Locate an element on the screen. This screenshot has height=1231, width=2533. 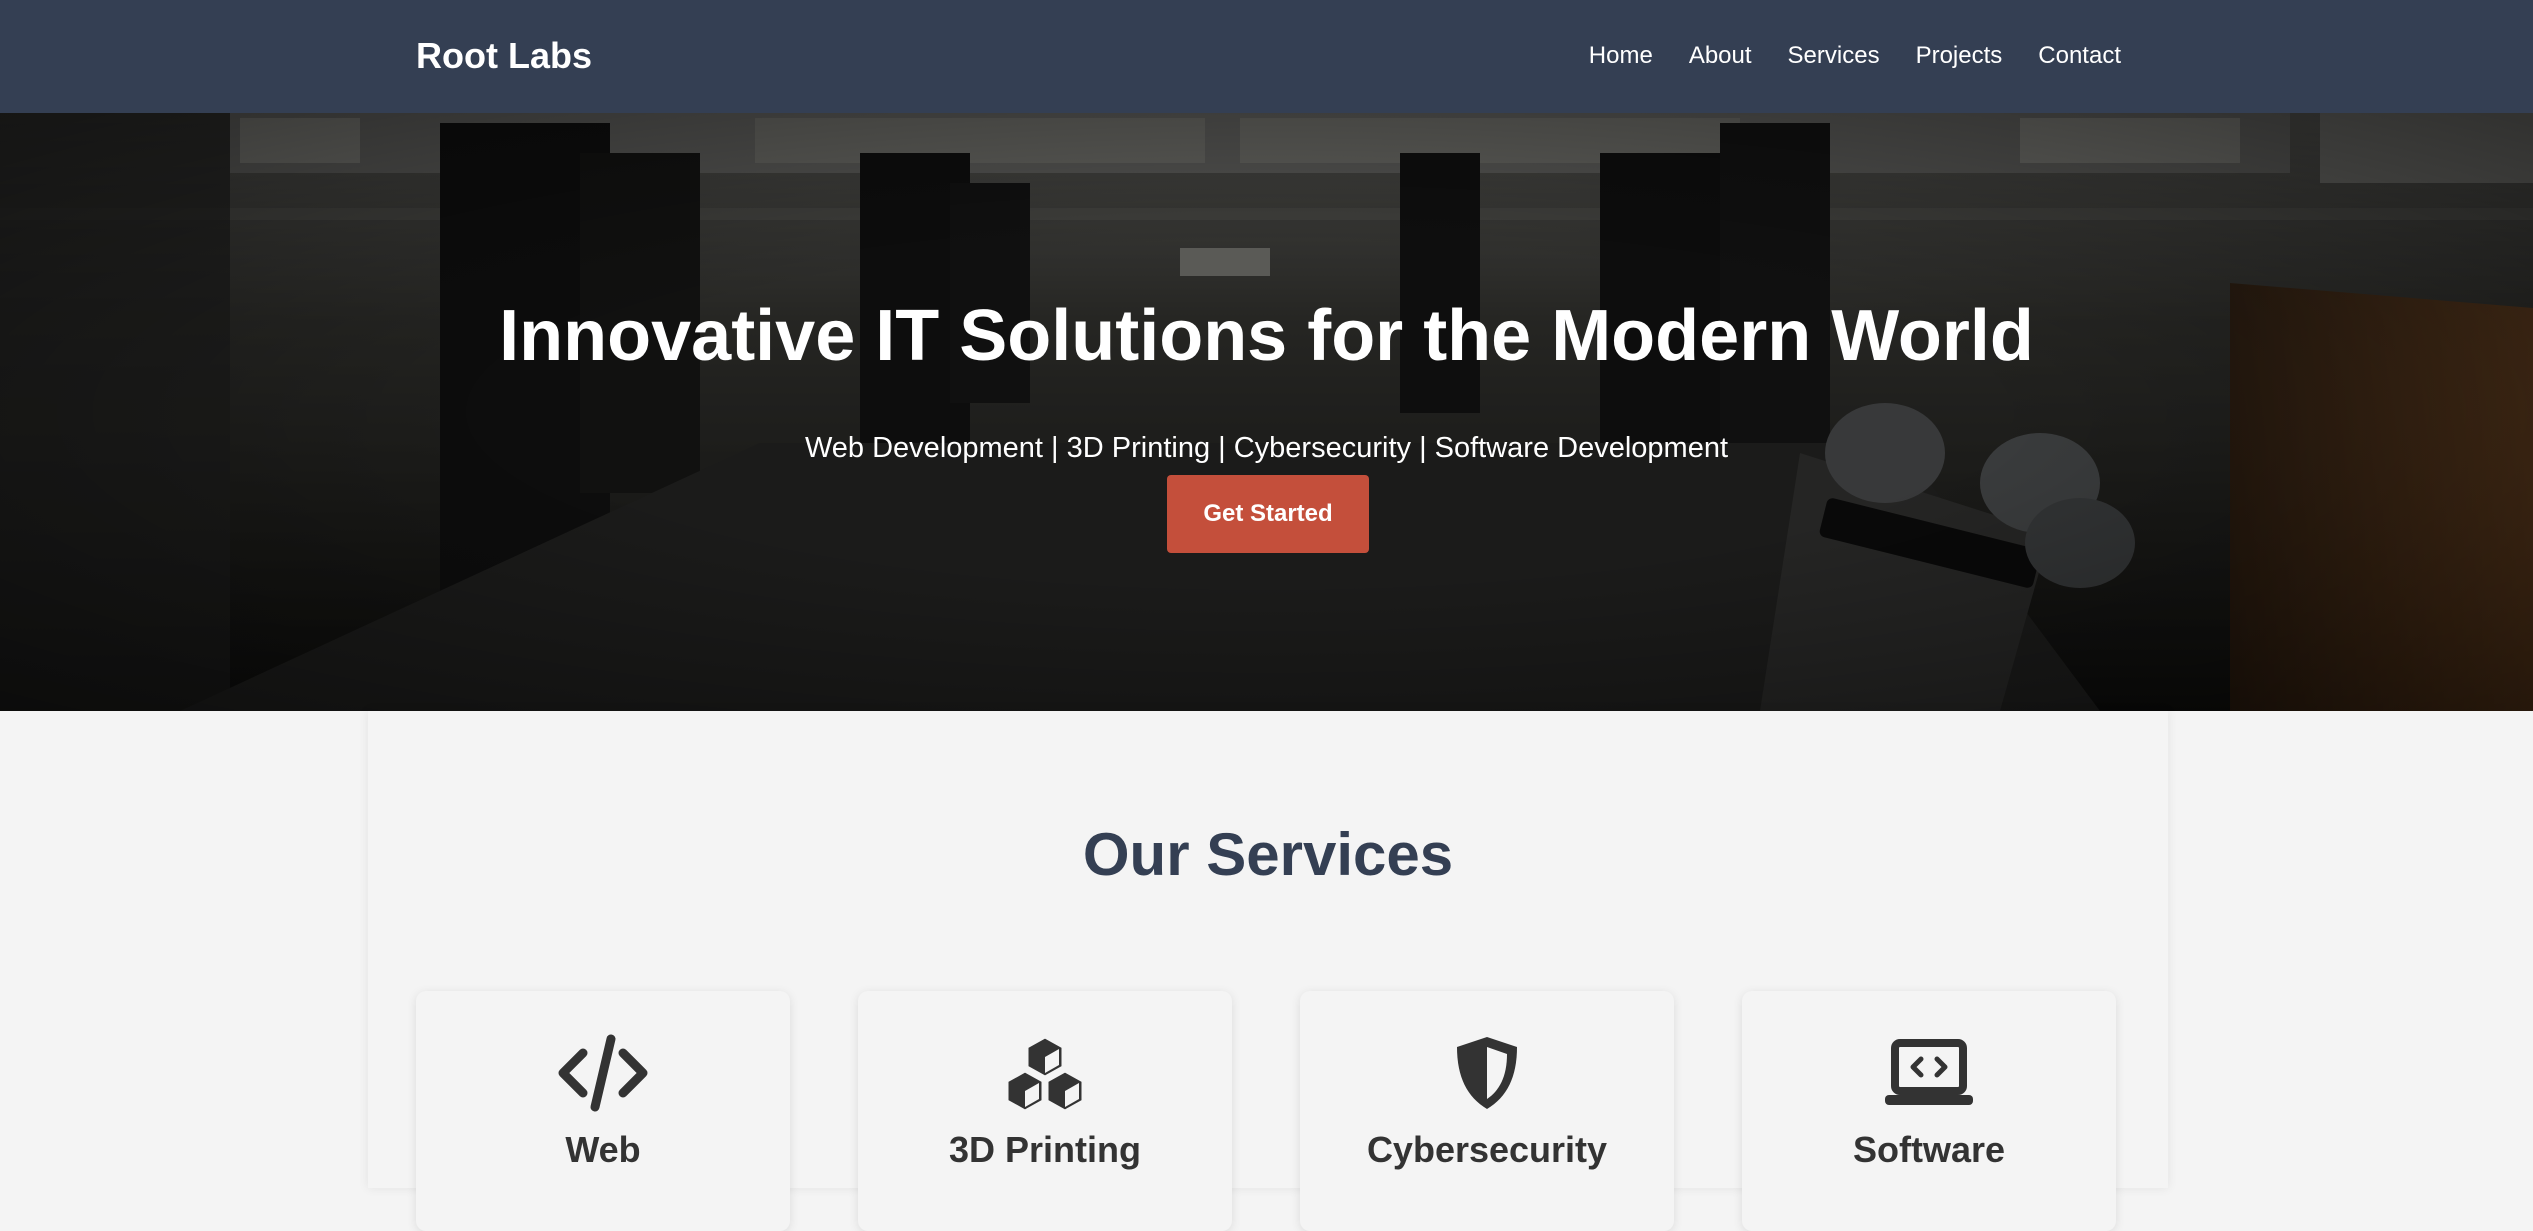
brand-logo: Root Labs is located at coordinates (504, 56).